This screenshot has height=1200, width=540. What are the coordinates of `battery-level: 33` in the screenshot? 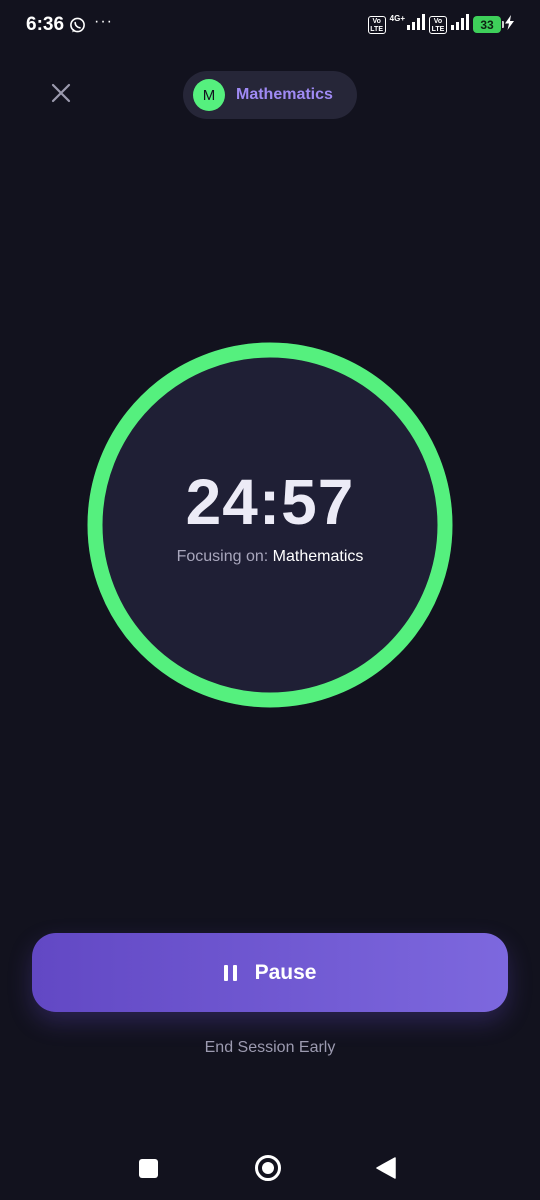 It's located at (487, 24).